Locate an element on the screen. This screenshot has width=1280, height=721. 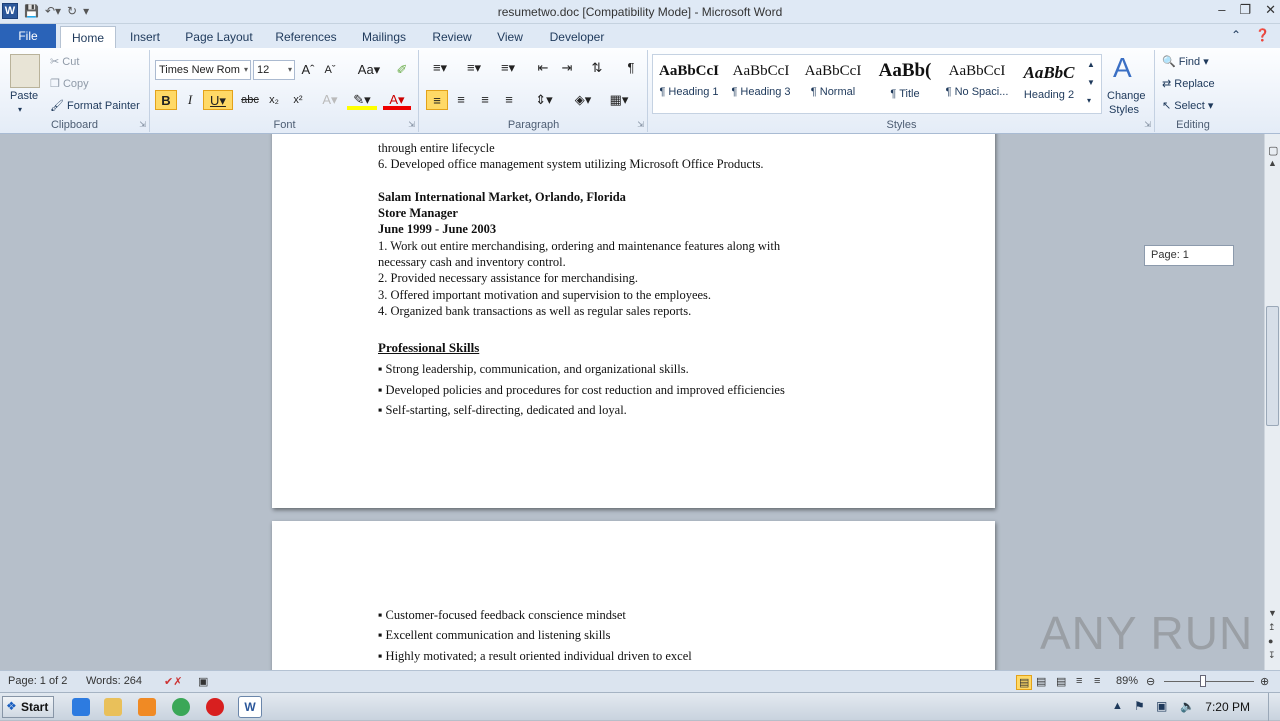
shrink-font-icon: Aˇ is located at coordinates (330, 70).